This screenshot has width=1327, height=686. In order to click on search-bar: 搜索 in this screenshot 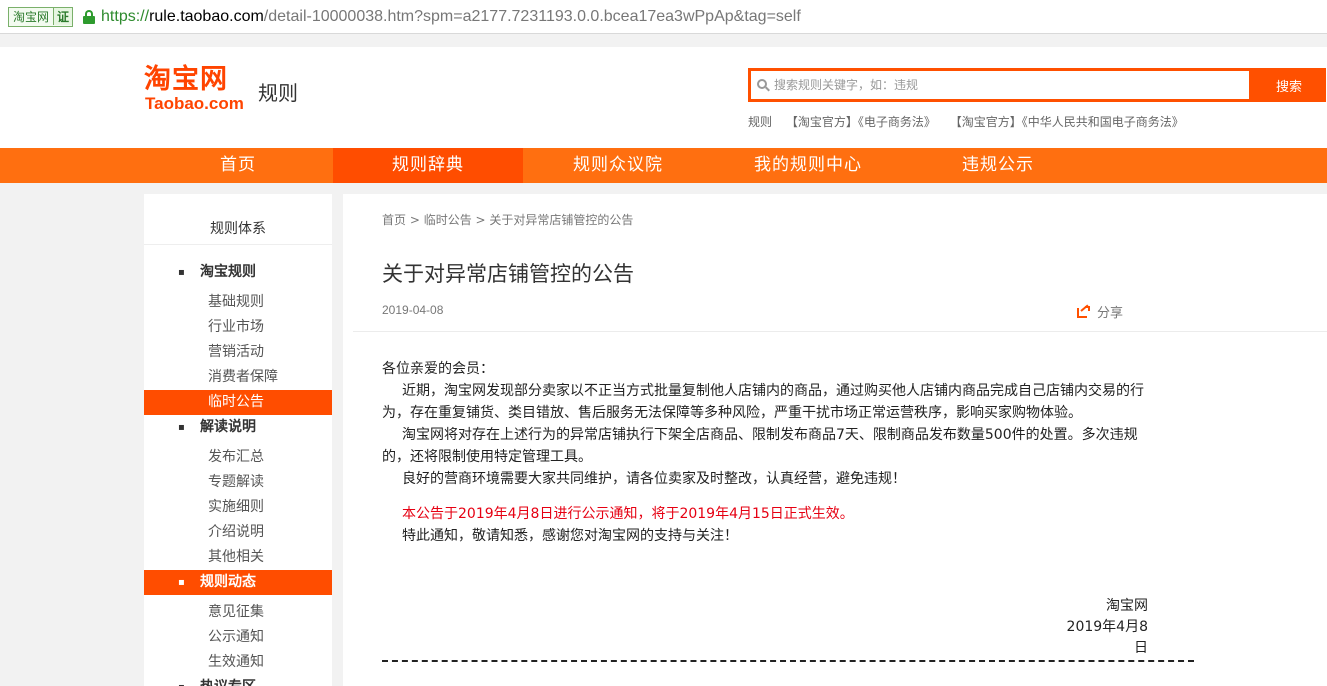, I will do `click(1037, 85)`.